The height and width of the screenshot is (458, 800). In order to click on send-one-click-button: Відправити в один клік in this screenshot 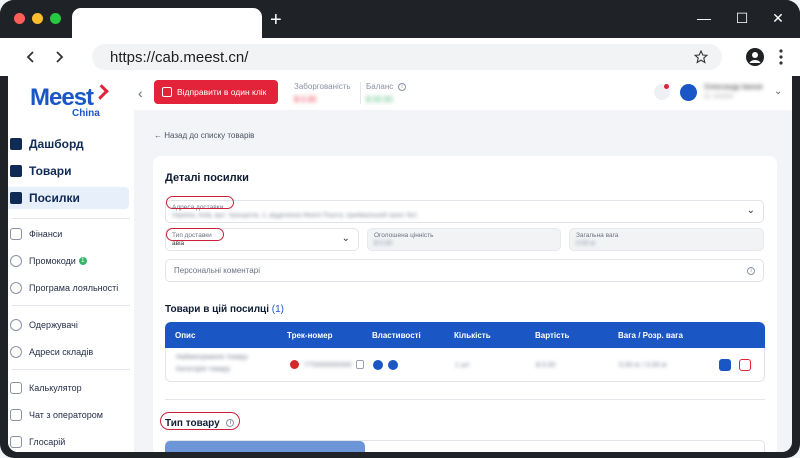, I will do `click(216, 92)`.